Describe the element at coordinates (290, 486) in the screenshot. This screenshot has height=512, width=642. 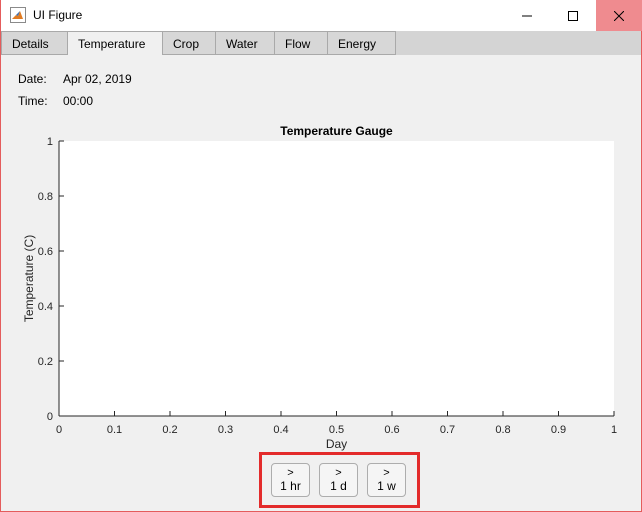
I see `button-label: 1 hr` at that location.